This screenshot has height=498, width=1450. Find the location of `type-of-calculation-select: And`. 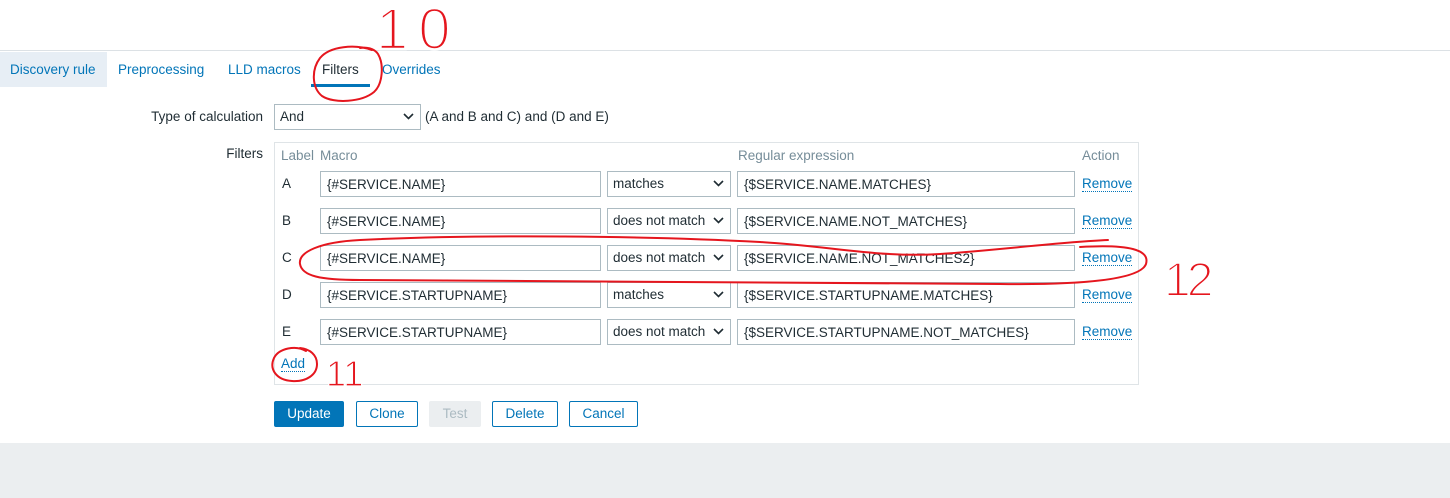

type-of-calculation-select: And is located at coordinates (347, 117).